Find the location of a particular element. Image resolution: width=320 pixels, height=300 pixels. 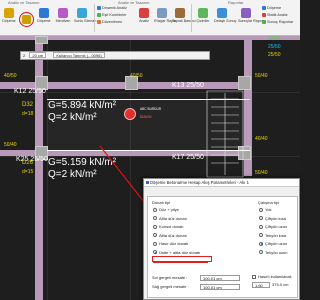

ribbon-small-item: Statik Analiz is located at coordinates (275, 15).